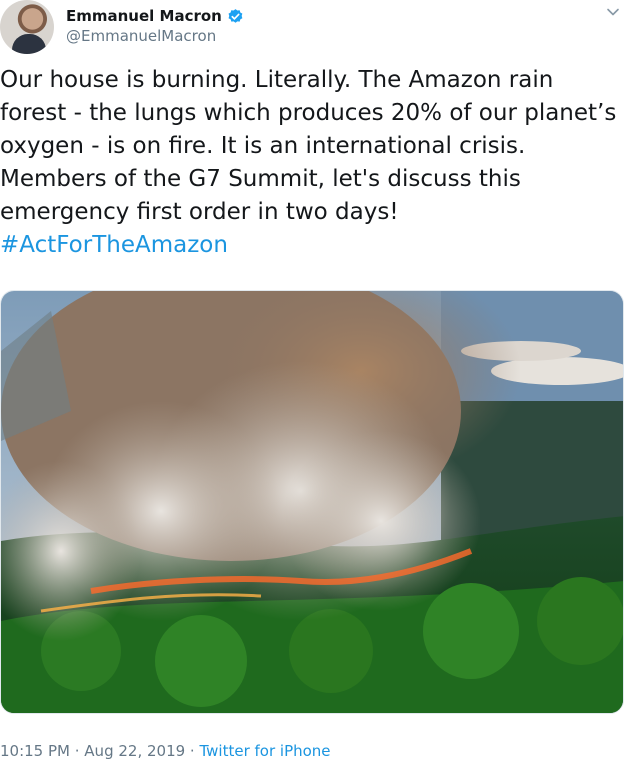 This screenshot has height=763, width=625. Describe the element at coordinates (235, 16) in the screenshot. I see `verified-badge-icon` at that location.